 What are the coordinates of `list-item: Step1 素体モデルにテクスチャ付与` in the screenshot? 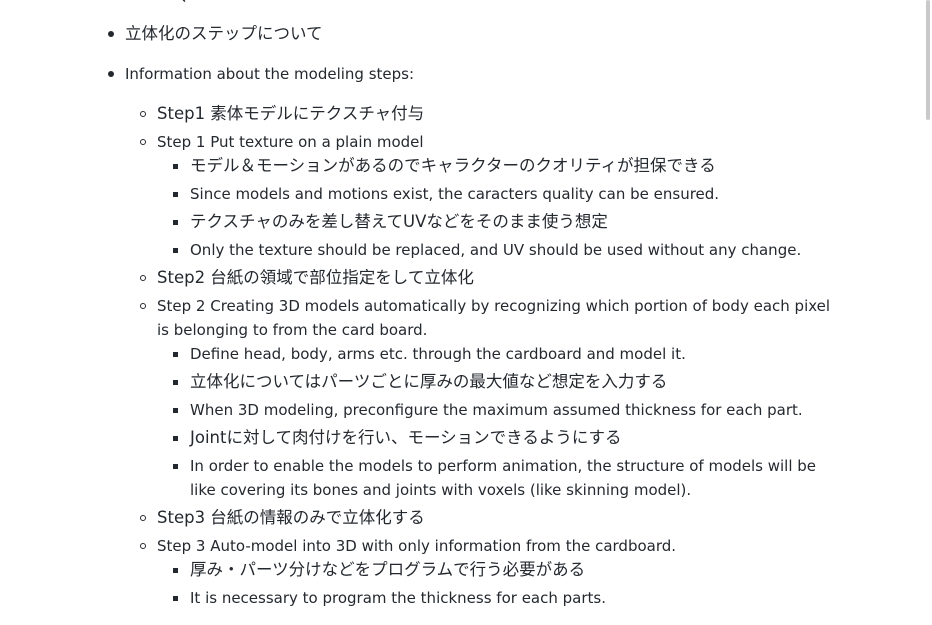 It's located at (291, 113).